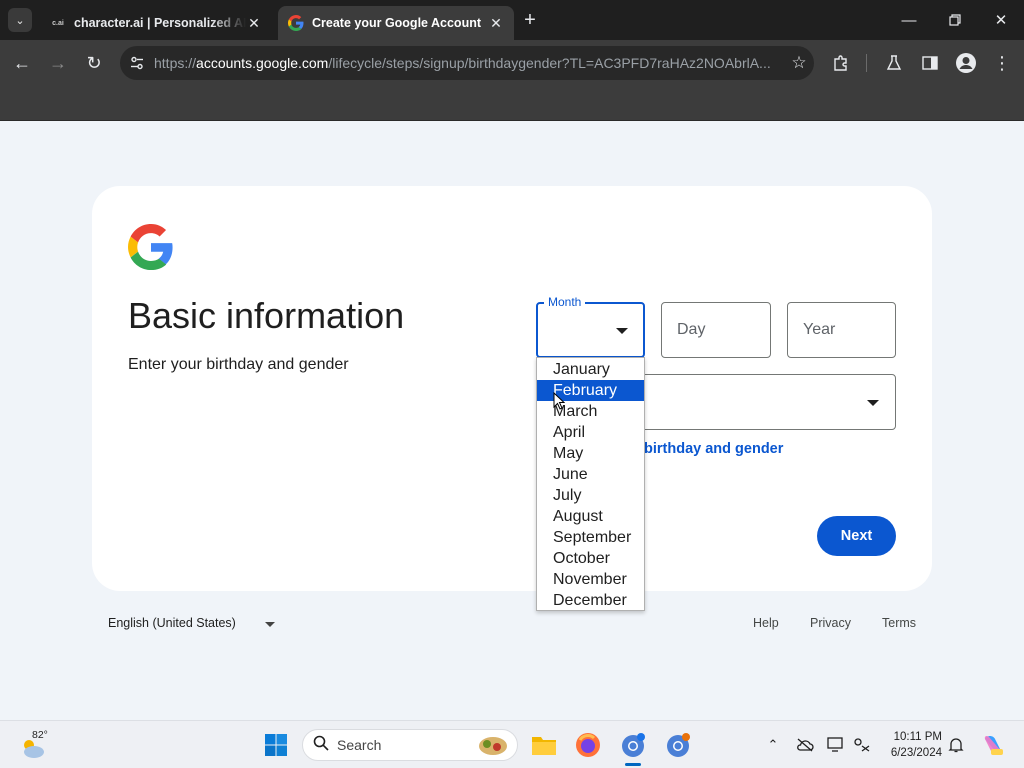 This screenshot has width=1024, height=768. Describe the element at coordinates (819, 329) in the screenshot. I see `year-placeholder: Year` at that location.